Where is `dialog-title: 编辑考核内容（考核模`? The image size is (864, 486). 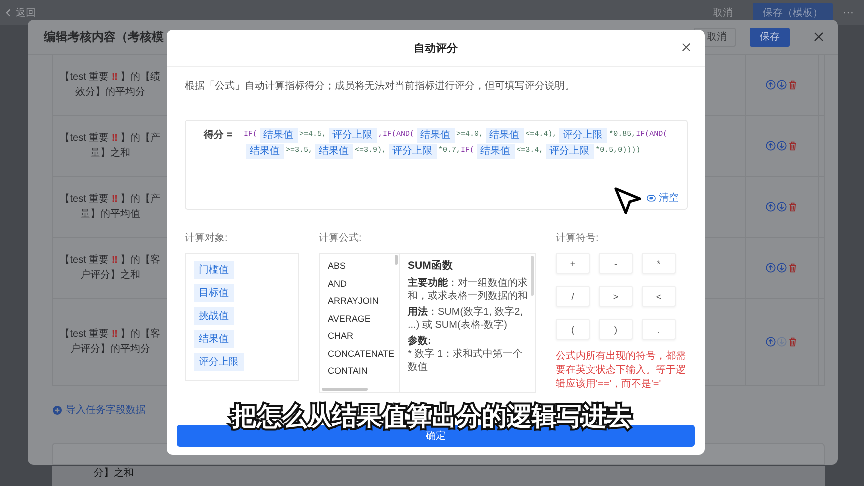
dialog-title: 编辑考核内容（考核模 is located at coordinates (104, 37).